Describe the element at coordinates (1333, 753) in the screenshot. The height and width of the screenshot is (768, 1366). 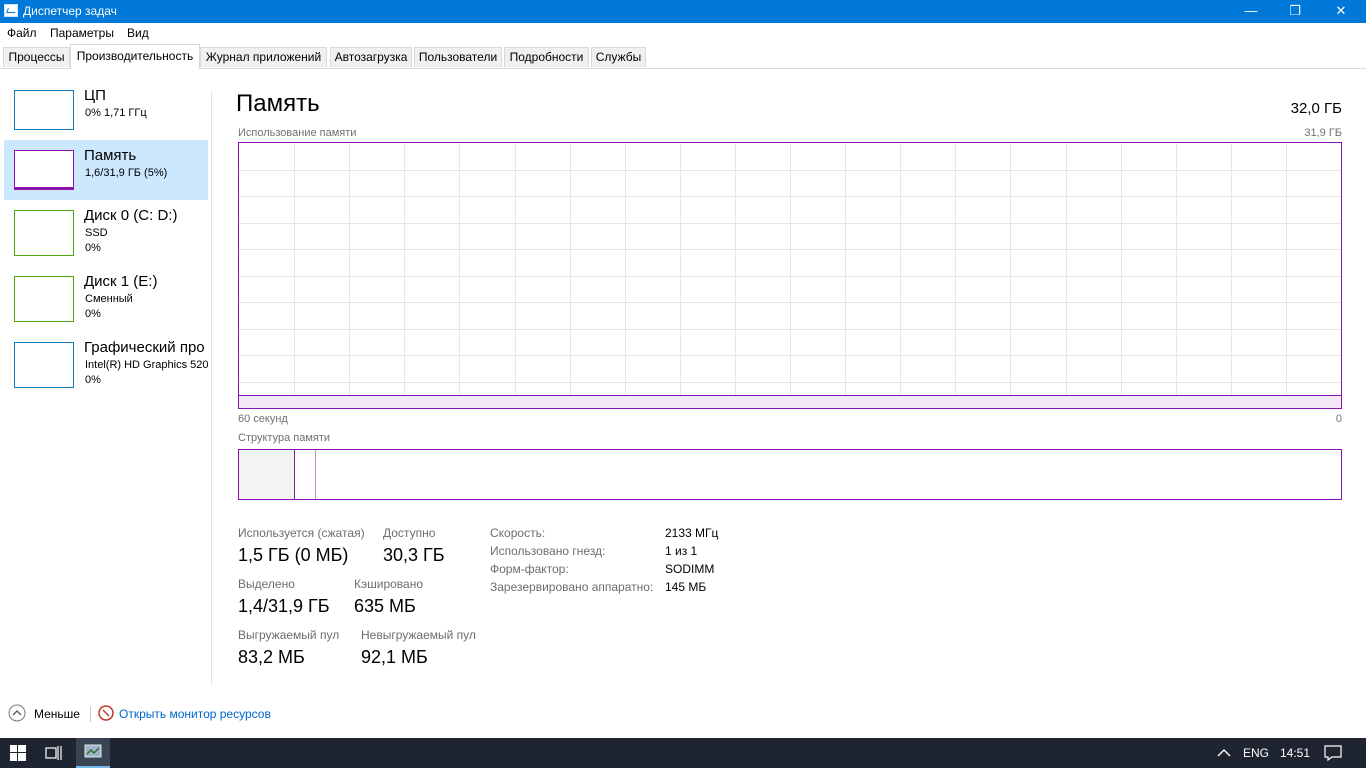
I see `notification-center-icon` at that location.